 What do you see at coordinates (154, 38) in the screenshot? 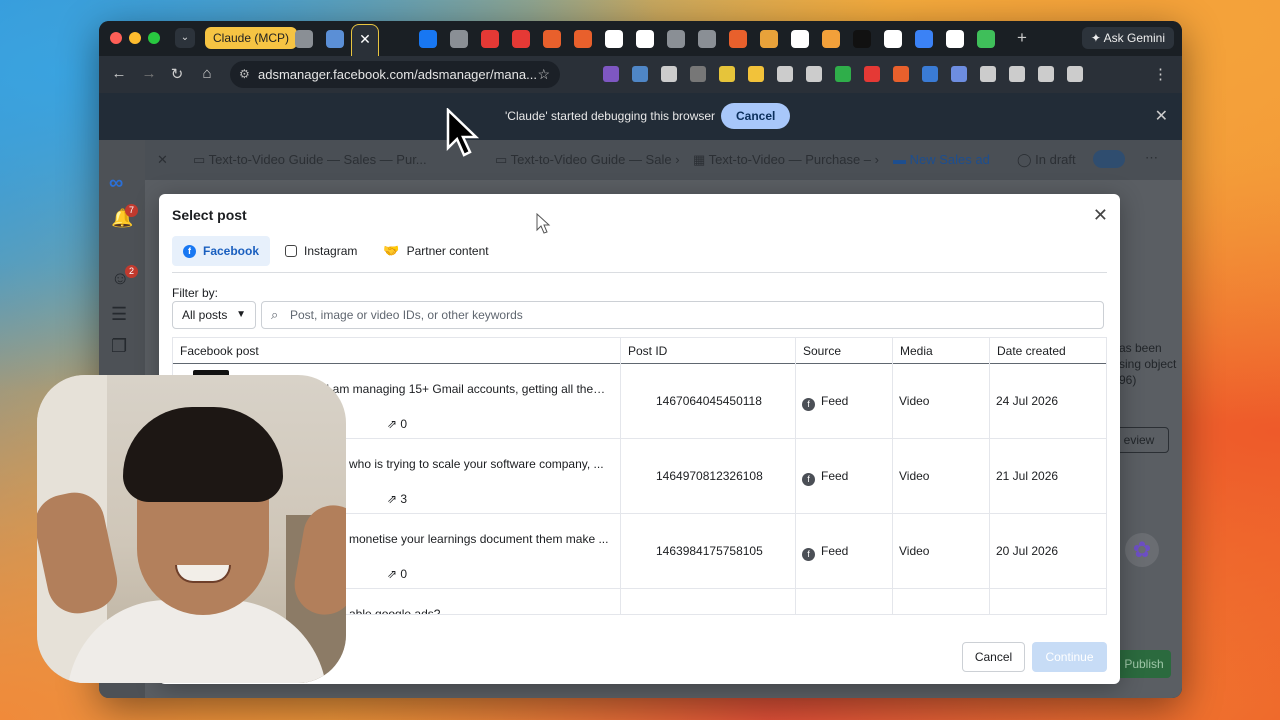
I see `maximize-window-button` at bounding box center [154, 38].